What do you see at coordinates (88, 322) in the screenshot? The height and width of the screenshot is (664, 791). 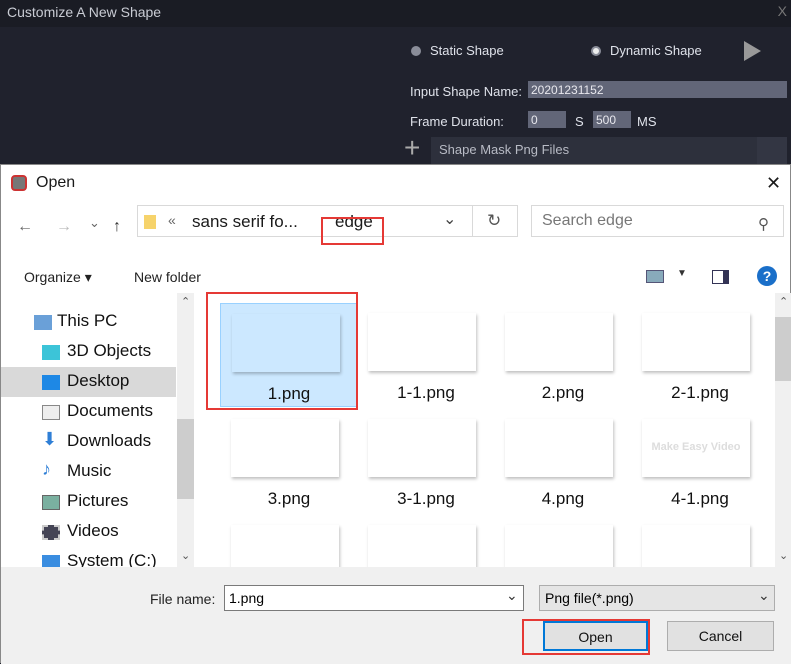 I see `sidebar-item-this-pc: This PC` at bounding box center [88, 322].